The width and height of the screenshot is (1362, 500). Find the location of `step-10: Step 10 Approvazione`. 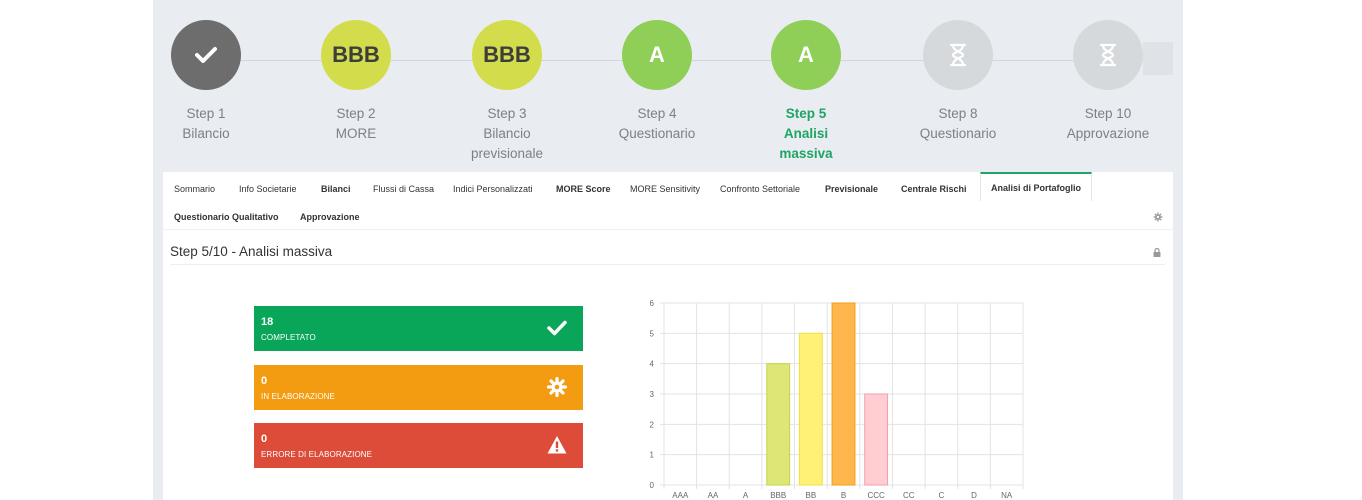

step-10: Step 10 Approvazione is located at coordinates (1108, 82).